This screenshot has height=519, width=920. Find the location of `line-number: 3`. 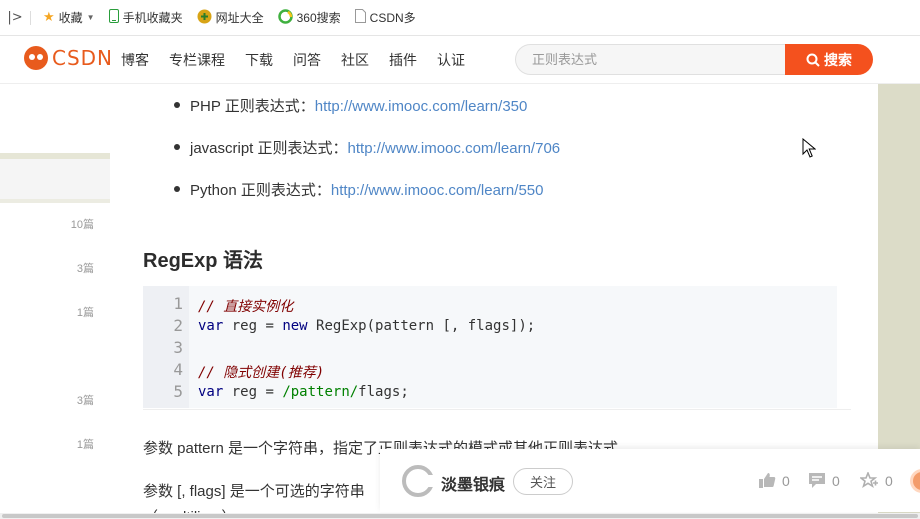

line-number: 3 is located at coordinates (178, 347).